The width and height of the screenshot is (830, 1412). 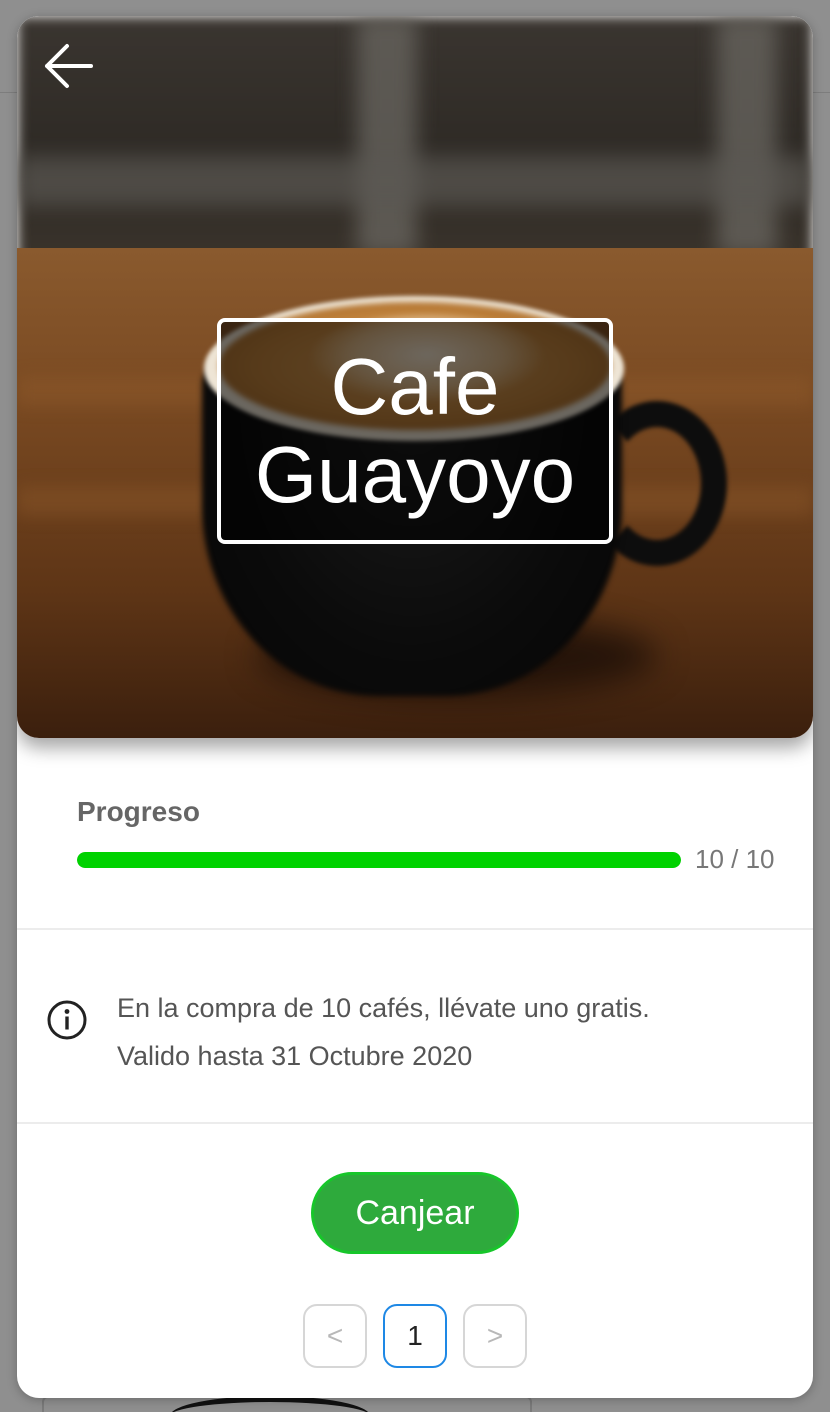 I want to click on chevron-right-icon: >, so click(x=495, y=1335).